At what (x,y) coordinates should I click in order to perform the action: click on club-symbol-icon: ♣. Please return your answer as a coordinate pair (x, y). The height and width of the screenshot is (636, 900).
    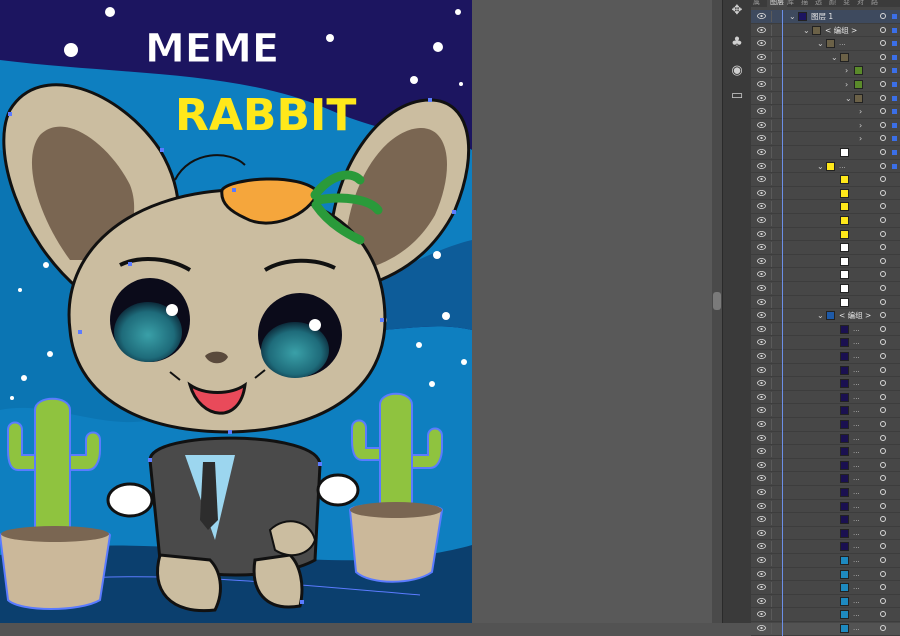
    Looking at the image, I should click on (737, 43).